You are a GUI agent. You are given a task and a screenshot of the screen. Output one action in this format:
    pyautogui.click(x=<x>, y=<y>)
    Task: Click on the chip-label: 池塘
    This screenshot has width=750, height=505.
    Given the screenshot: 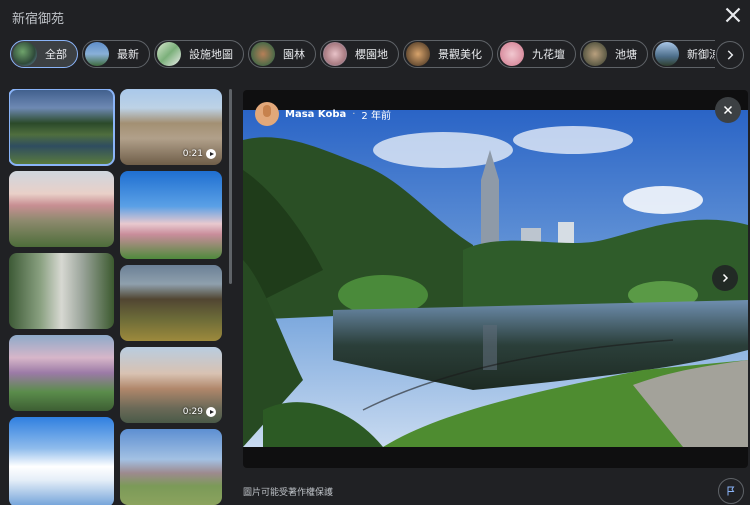 What is the action you would take?
    pyautogui.click(x=626, y=54)
    